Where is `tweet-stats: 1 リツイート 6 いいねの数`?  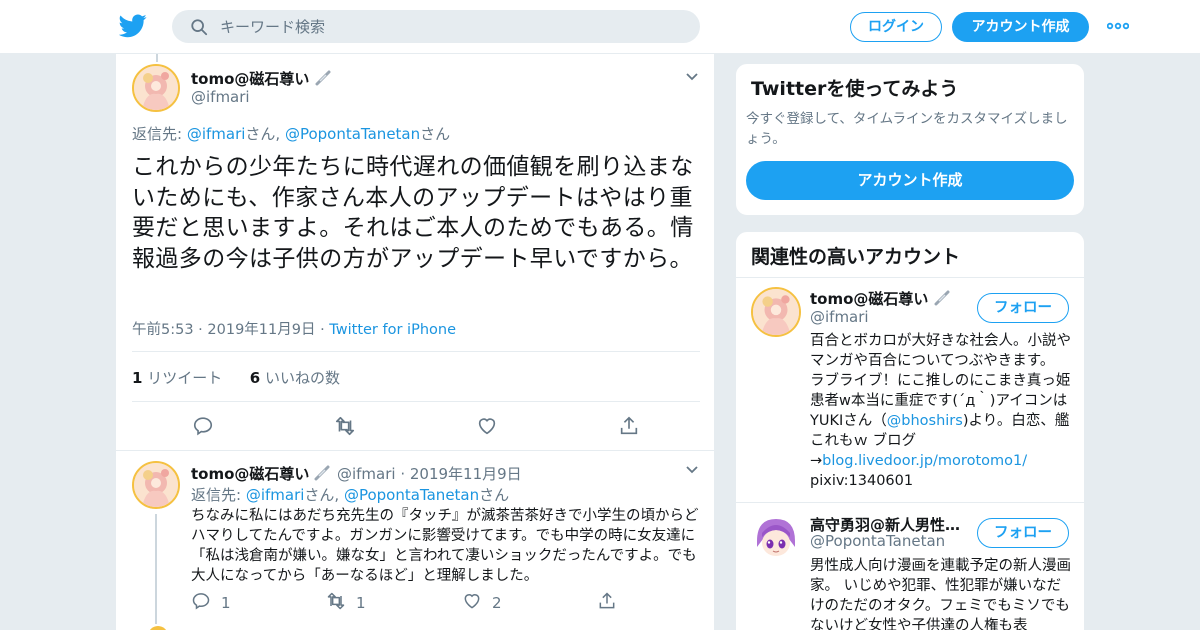
tweet-stats: 1 リツイート 6 いいねの数 is located at coordinates (236, 377).